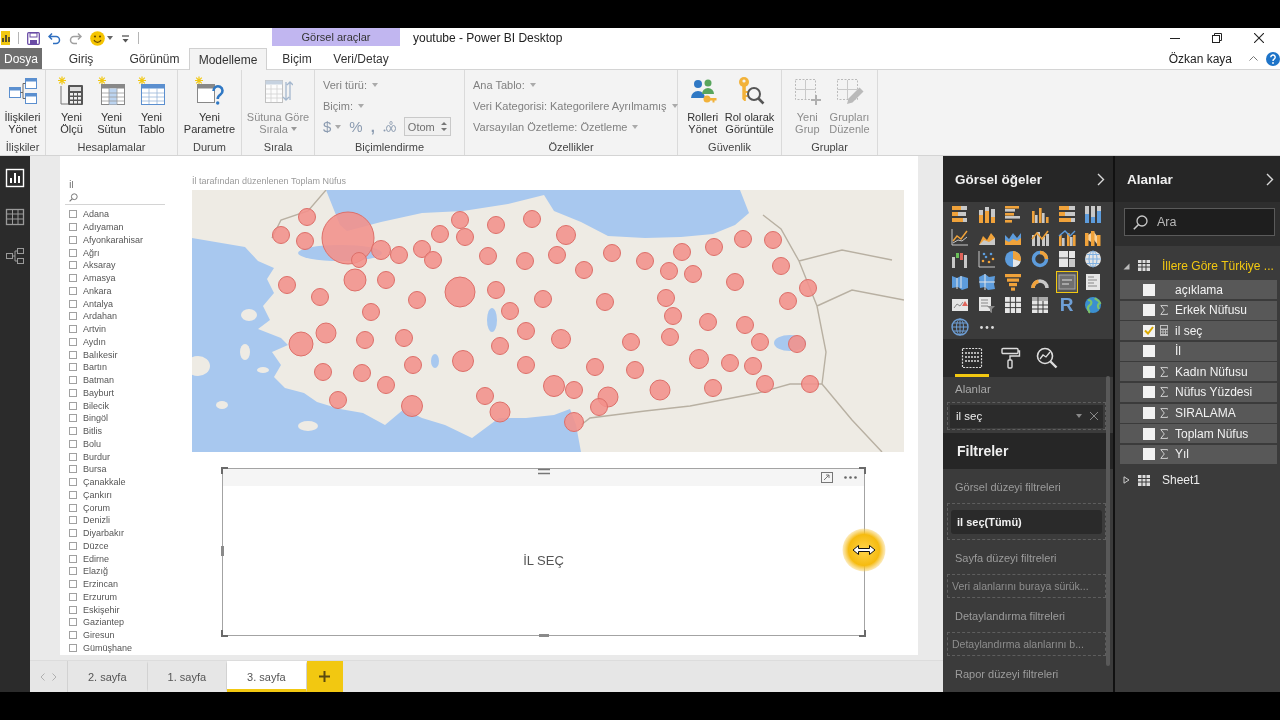 This screenshot has width=1280, height=720. I want to click on model-view-icon, so click(15, 256).